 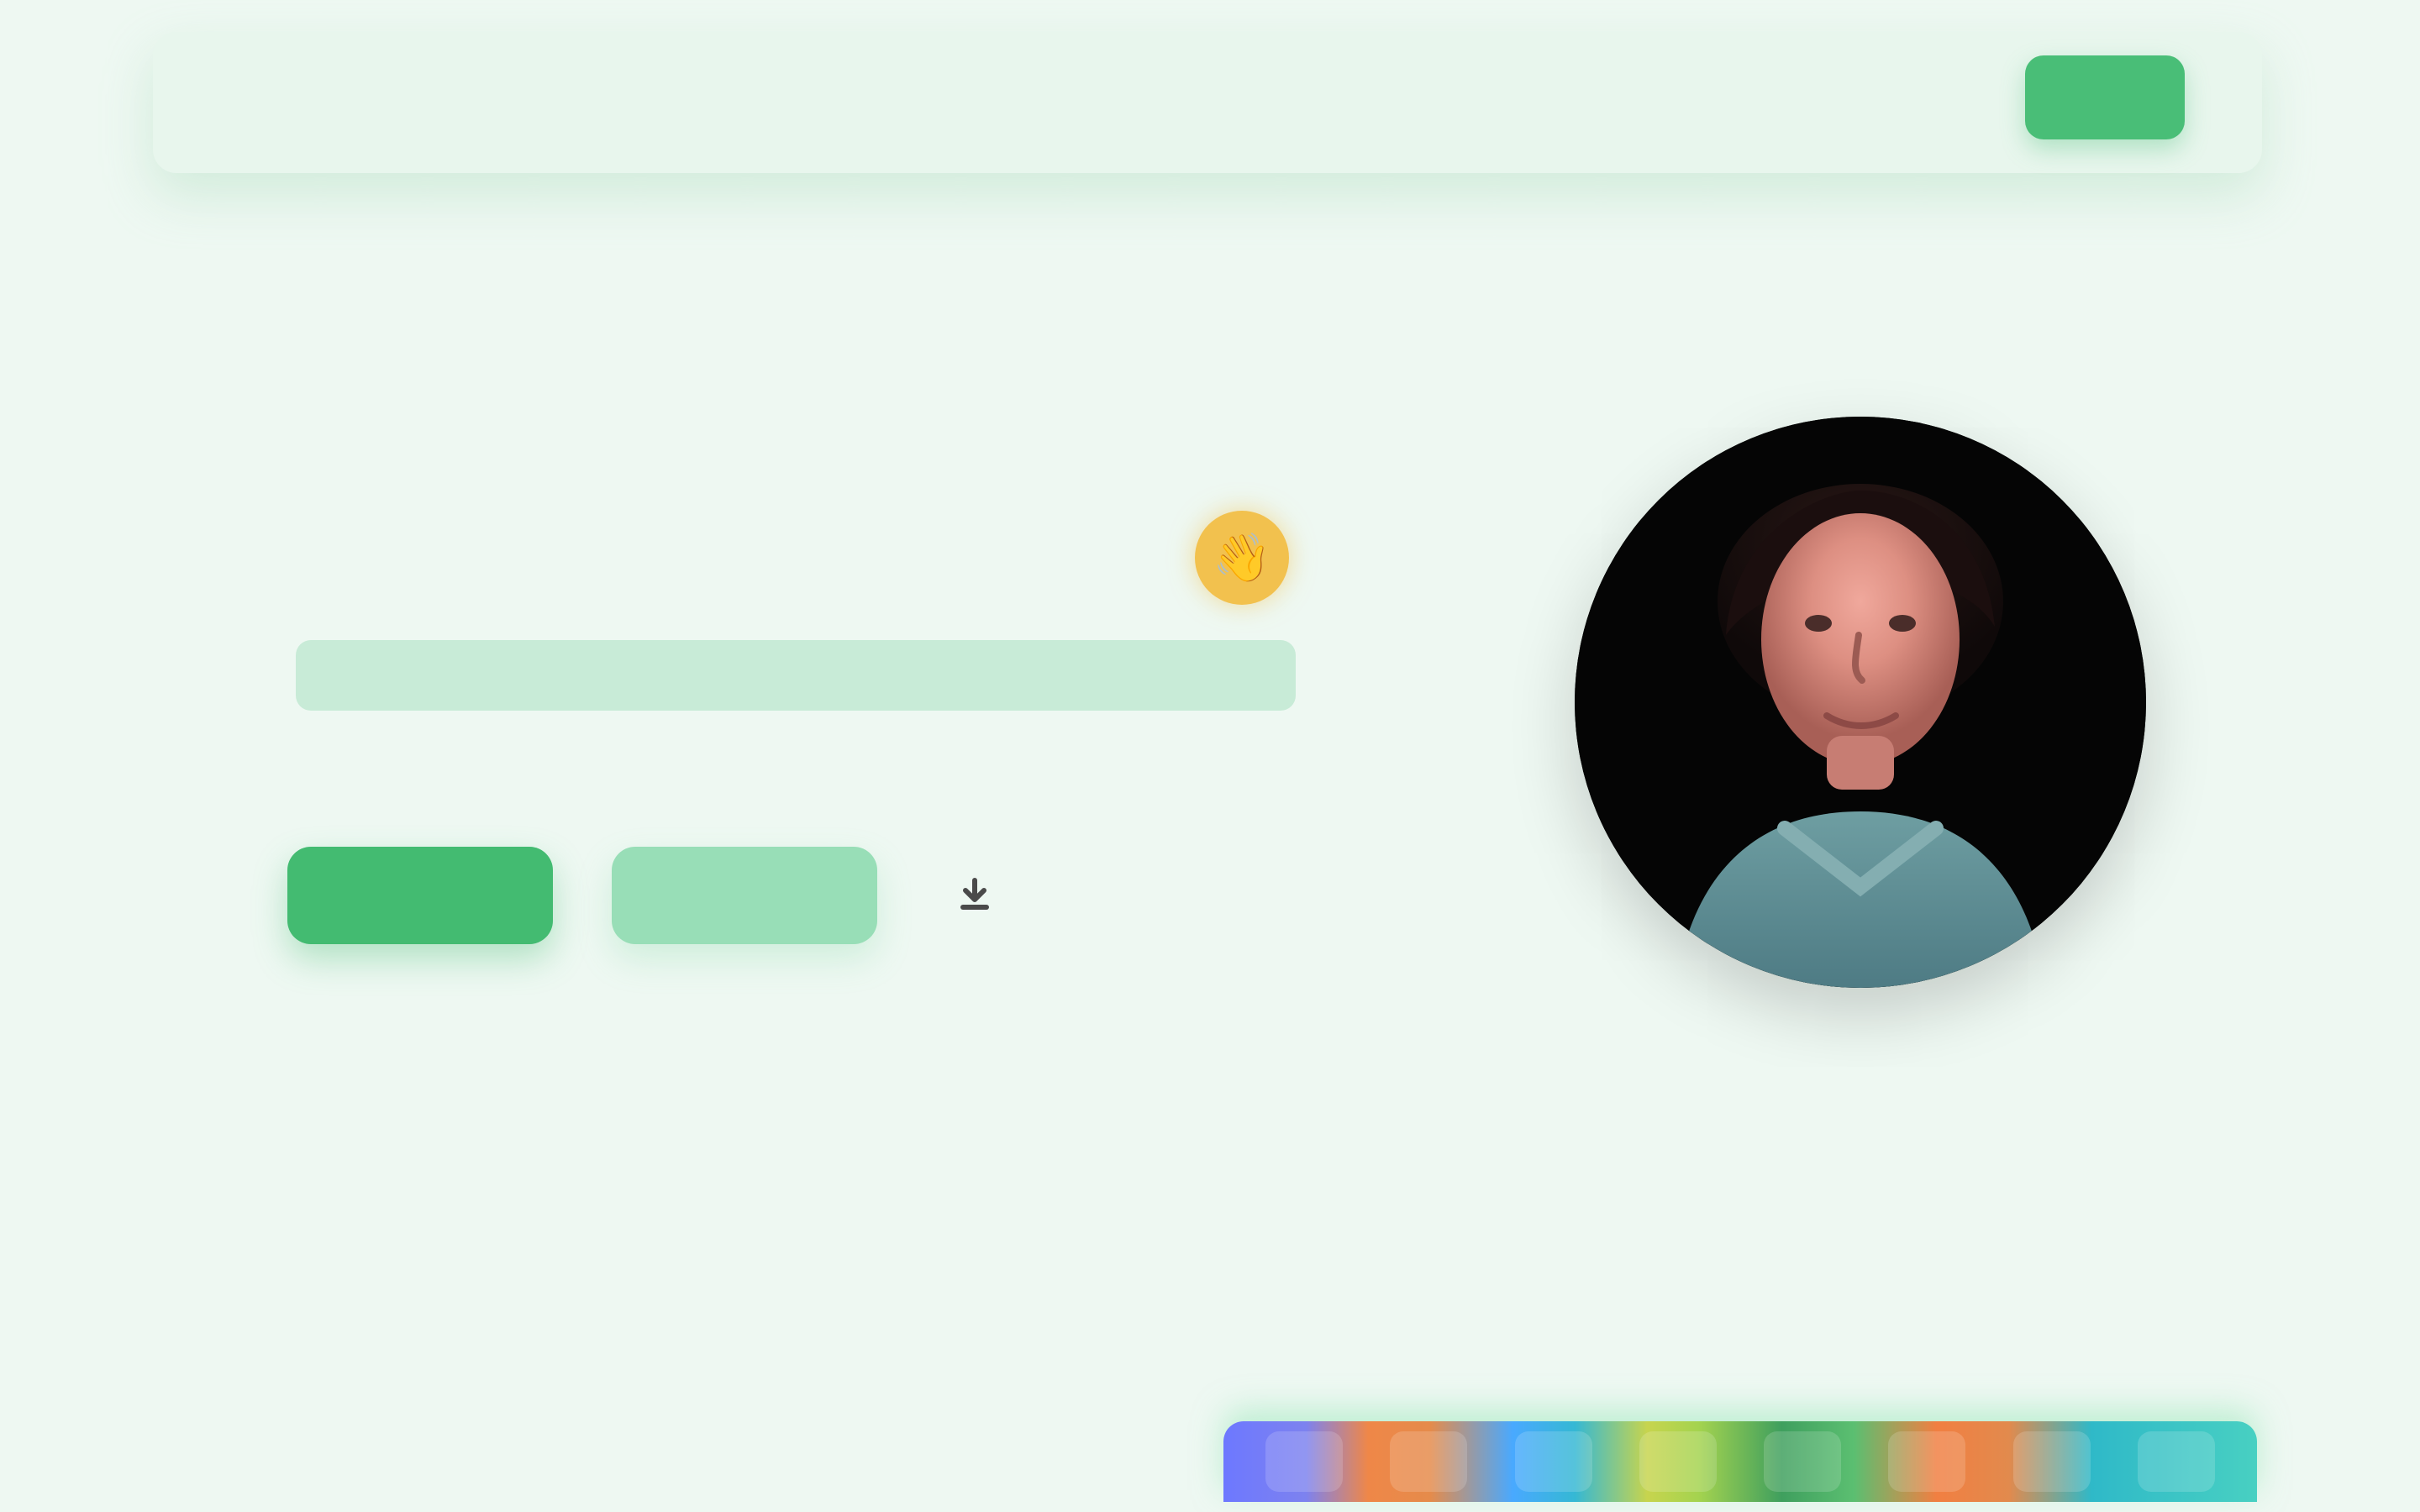 I want to click on hero-actions, so click(x=650, y=895).